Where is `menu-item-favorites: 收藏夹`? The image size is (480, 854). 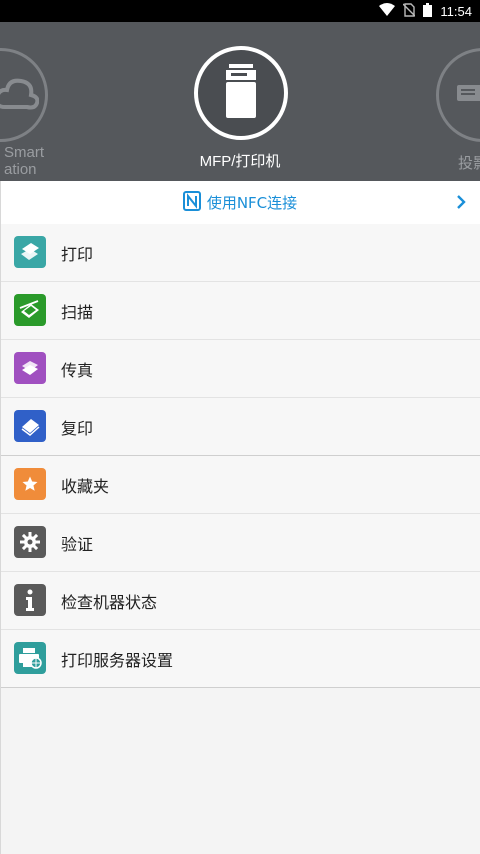 menu-item-favorites: 收藏夹 is located at coordinates (240, 485).